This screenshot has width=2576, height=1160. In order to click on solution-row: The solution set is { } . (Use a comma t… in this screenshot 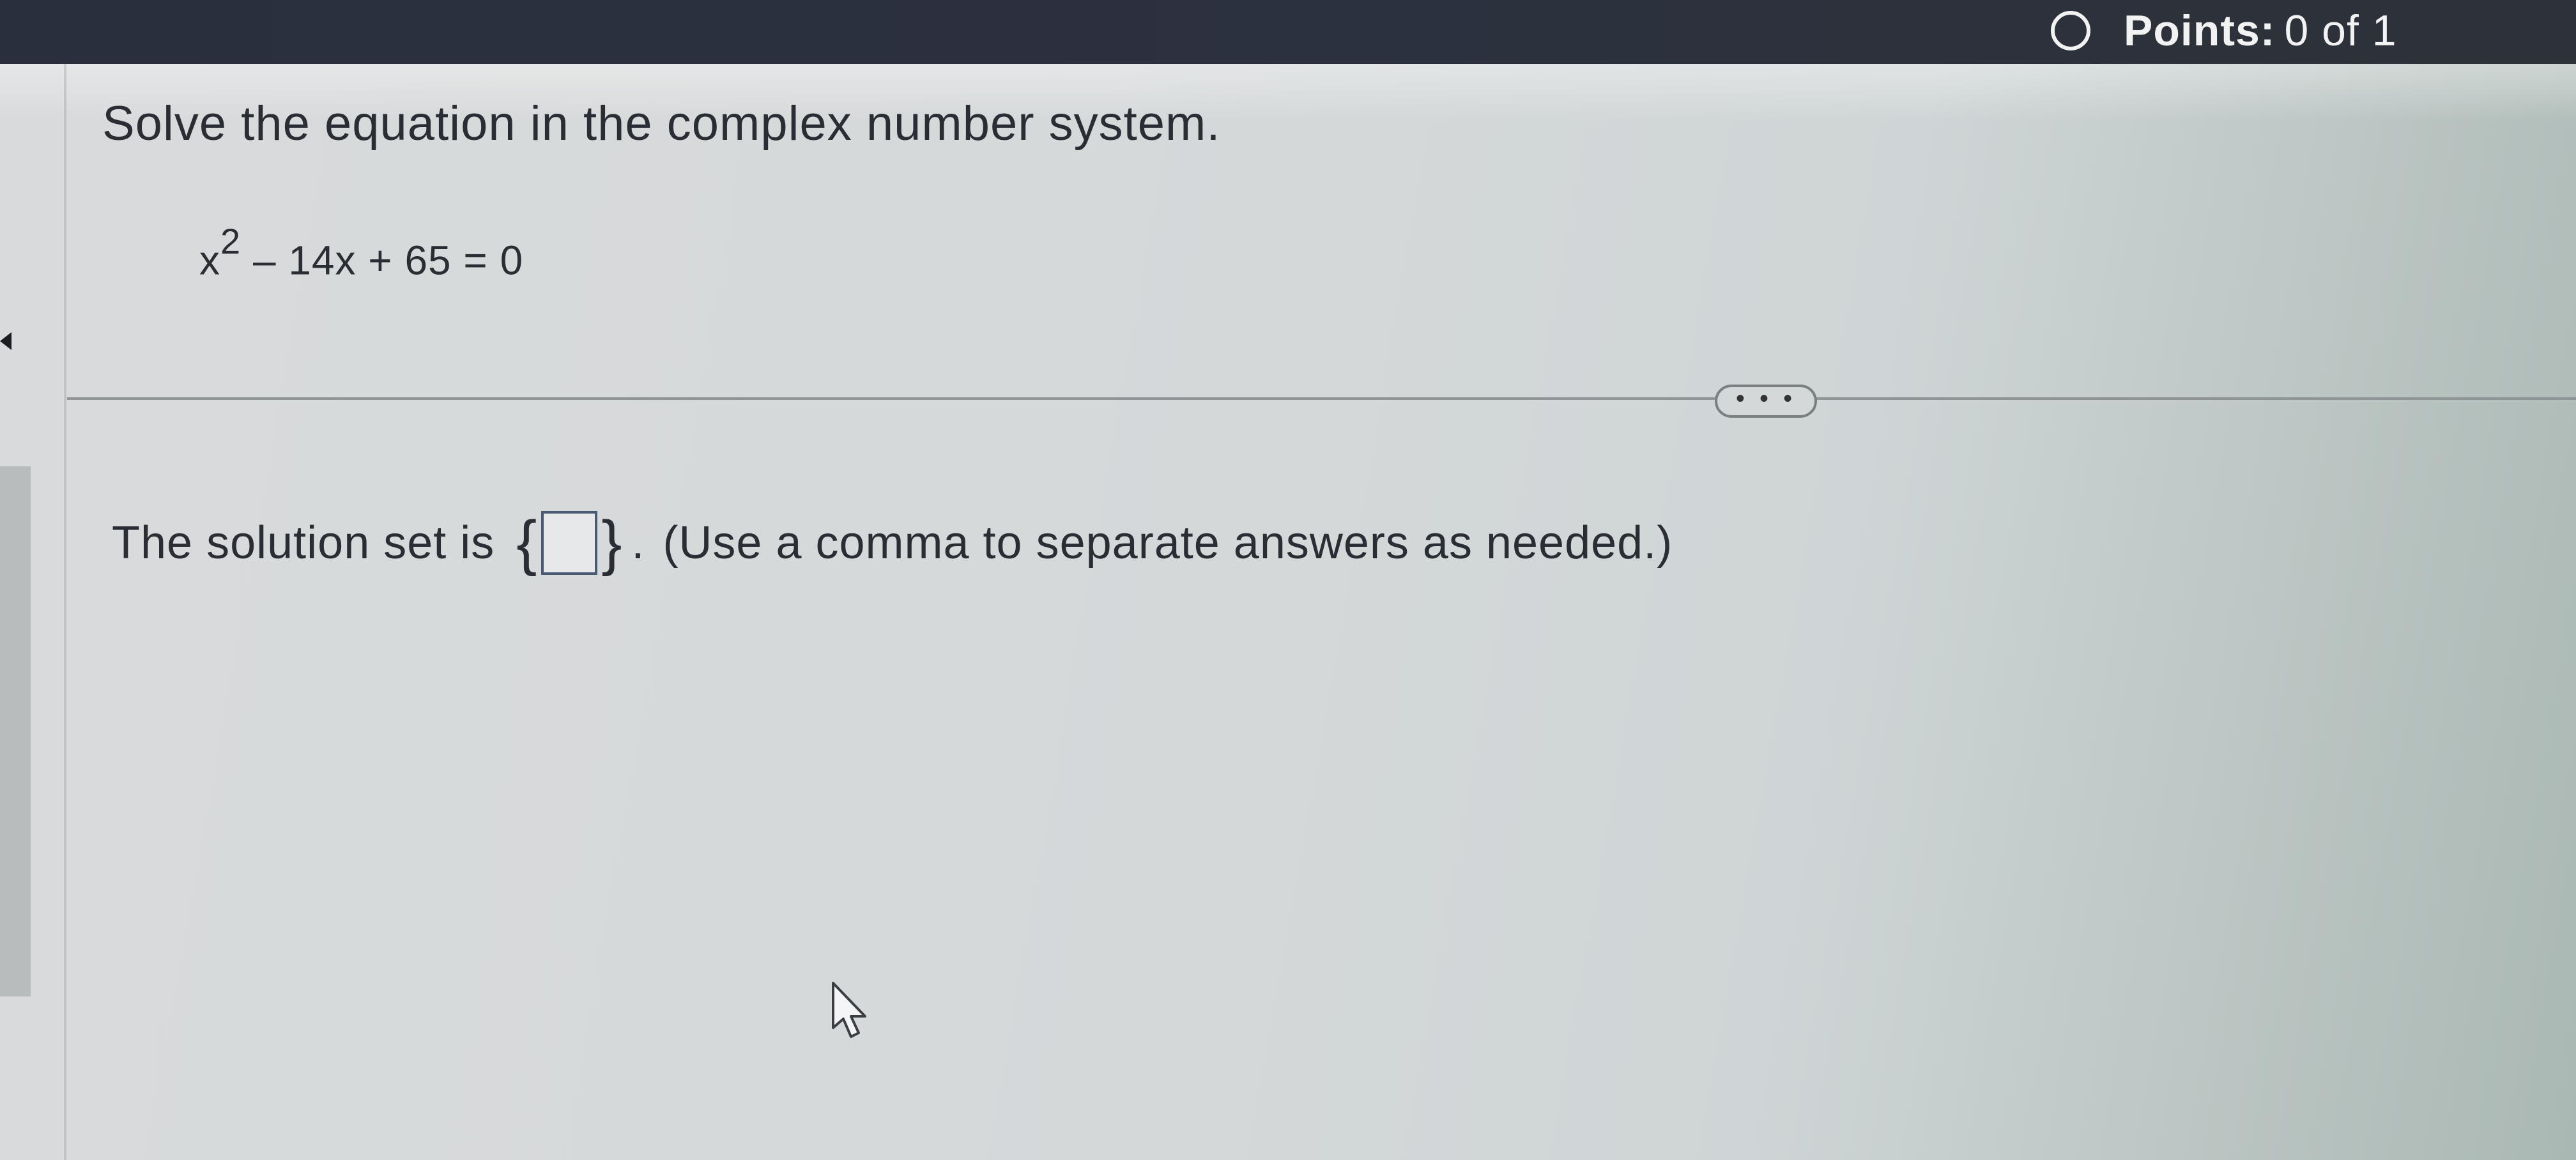, I will do `click(892, 543)`.